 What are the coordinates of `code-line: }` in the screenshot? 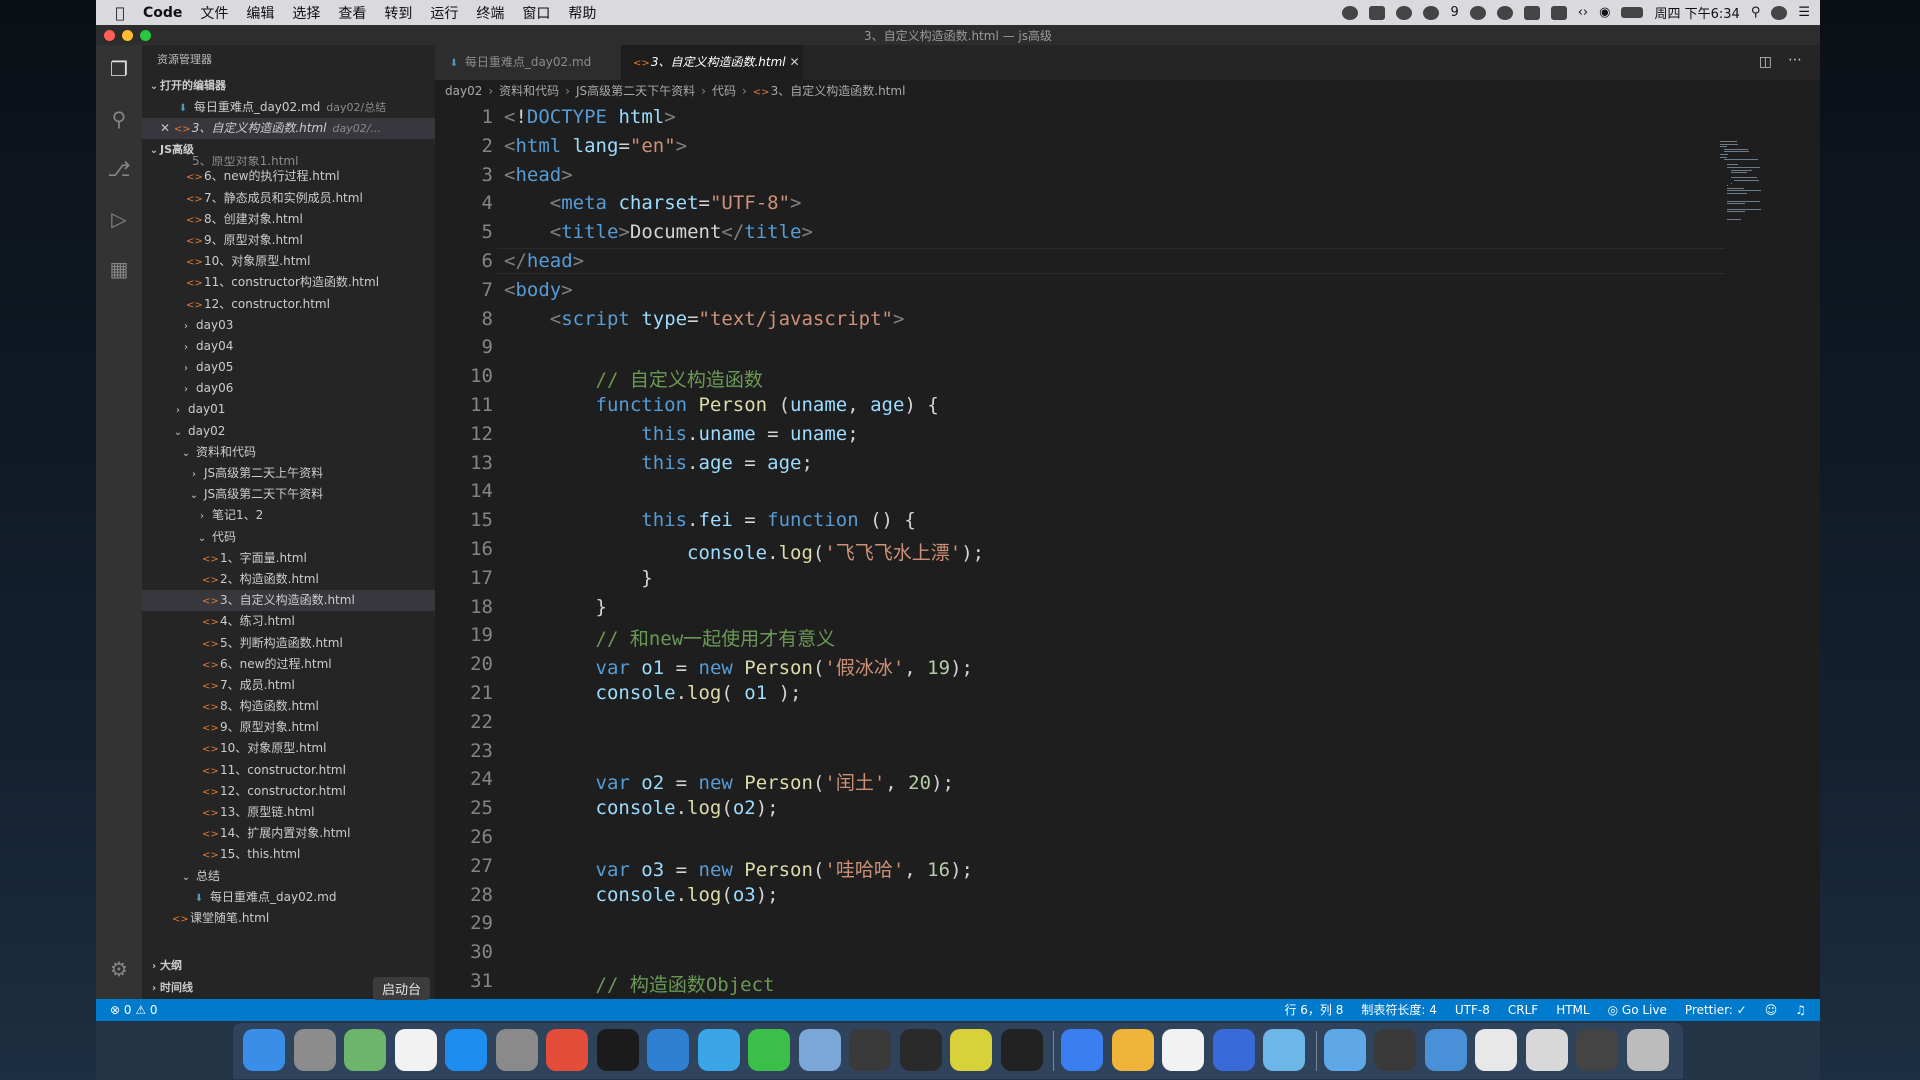 It's located at (578, 578).